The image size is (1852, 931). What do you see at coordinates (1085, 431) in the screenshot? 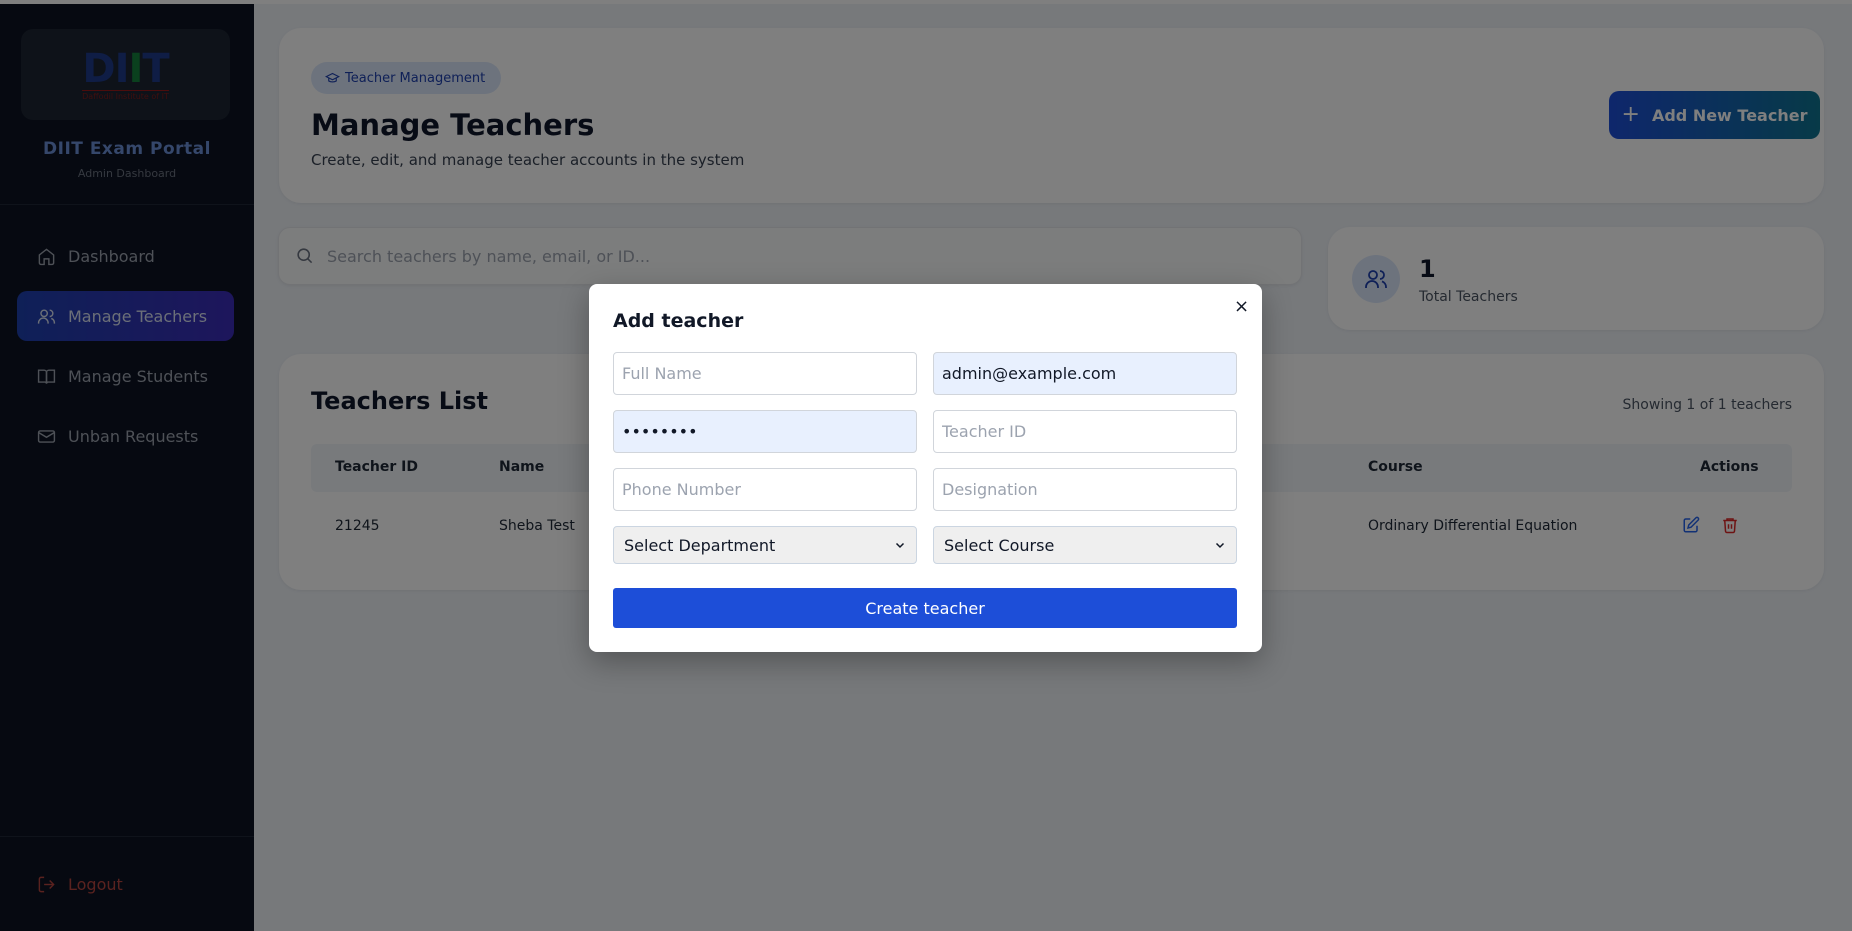
I see `teacher-id-field` at bounding box center [1085, 431].